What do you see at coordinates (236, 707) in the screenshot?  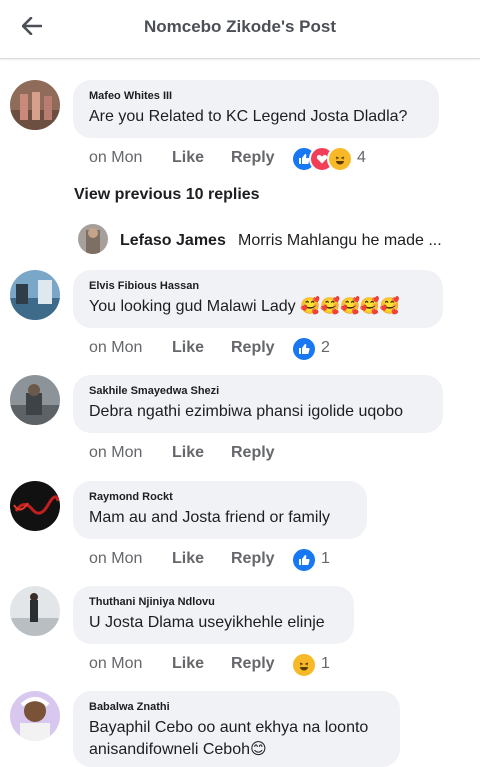 I see `comment-author: Babalwa Znathi` at bounding box center [236, 707].